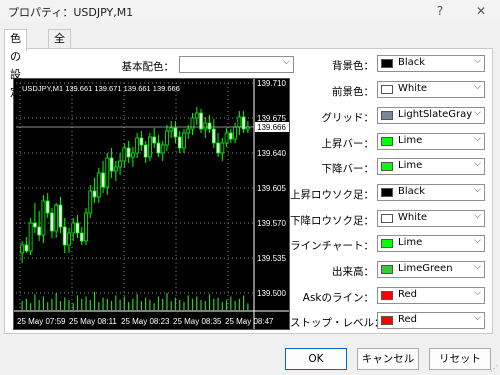  Describe the element at coordinates (431, 320) in the screenshot. I see `setting-select-stop-level: Red ⌵` at that location.